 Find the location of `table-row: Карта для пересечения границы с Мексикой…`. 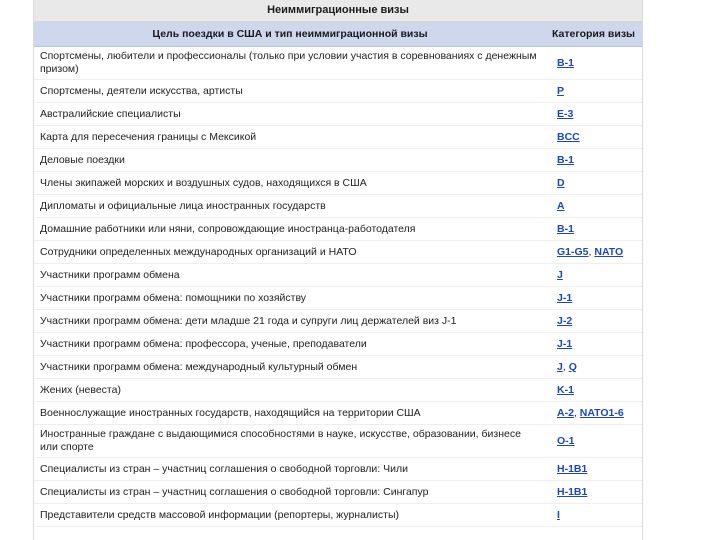

table-row: Карта для пересечения границы с Мексикой… is located at coordinates (338, 137).